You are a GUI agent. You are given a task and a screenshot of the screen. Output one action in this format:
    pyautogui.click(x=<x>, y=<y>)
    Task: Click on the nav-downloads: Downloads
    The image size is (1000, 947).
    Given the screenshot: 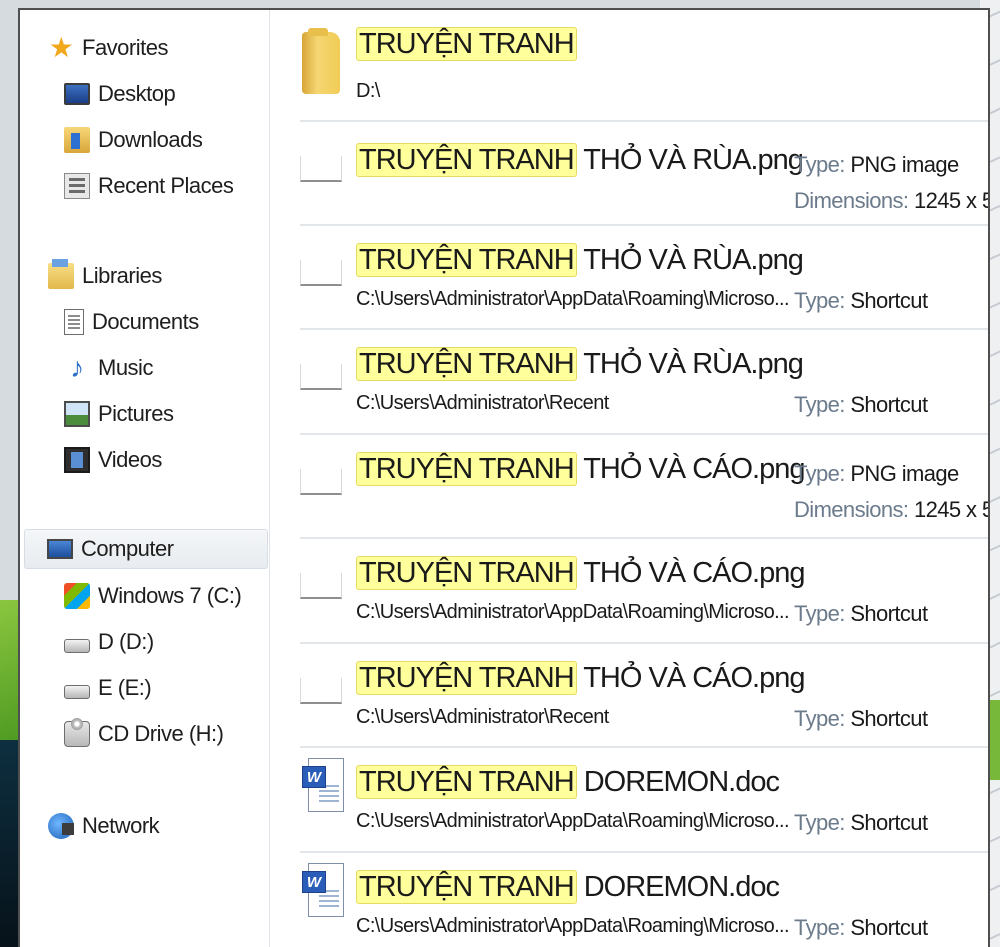 What is the action you would take?
    pyautogui.click(x=133, y=140)
    